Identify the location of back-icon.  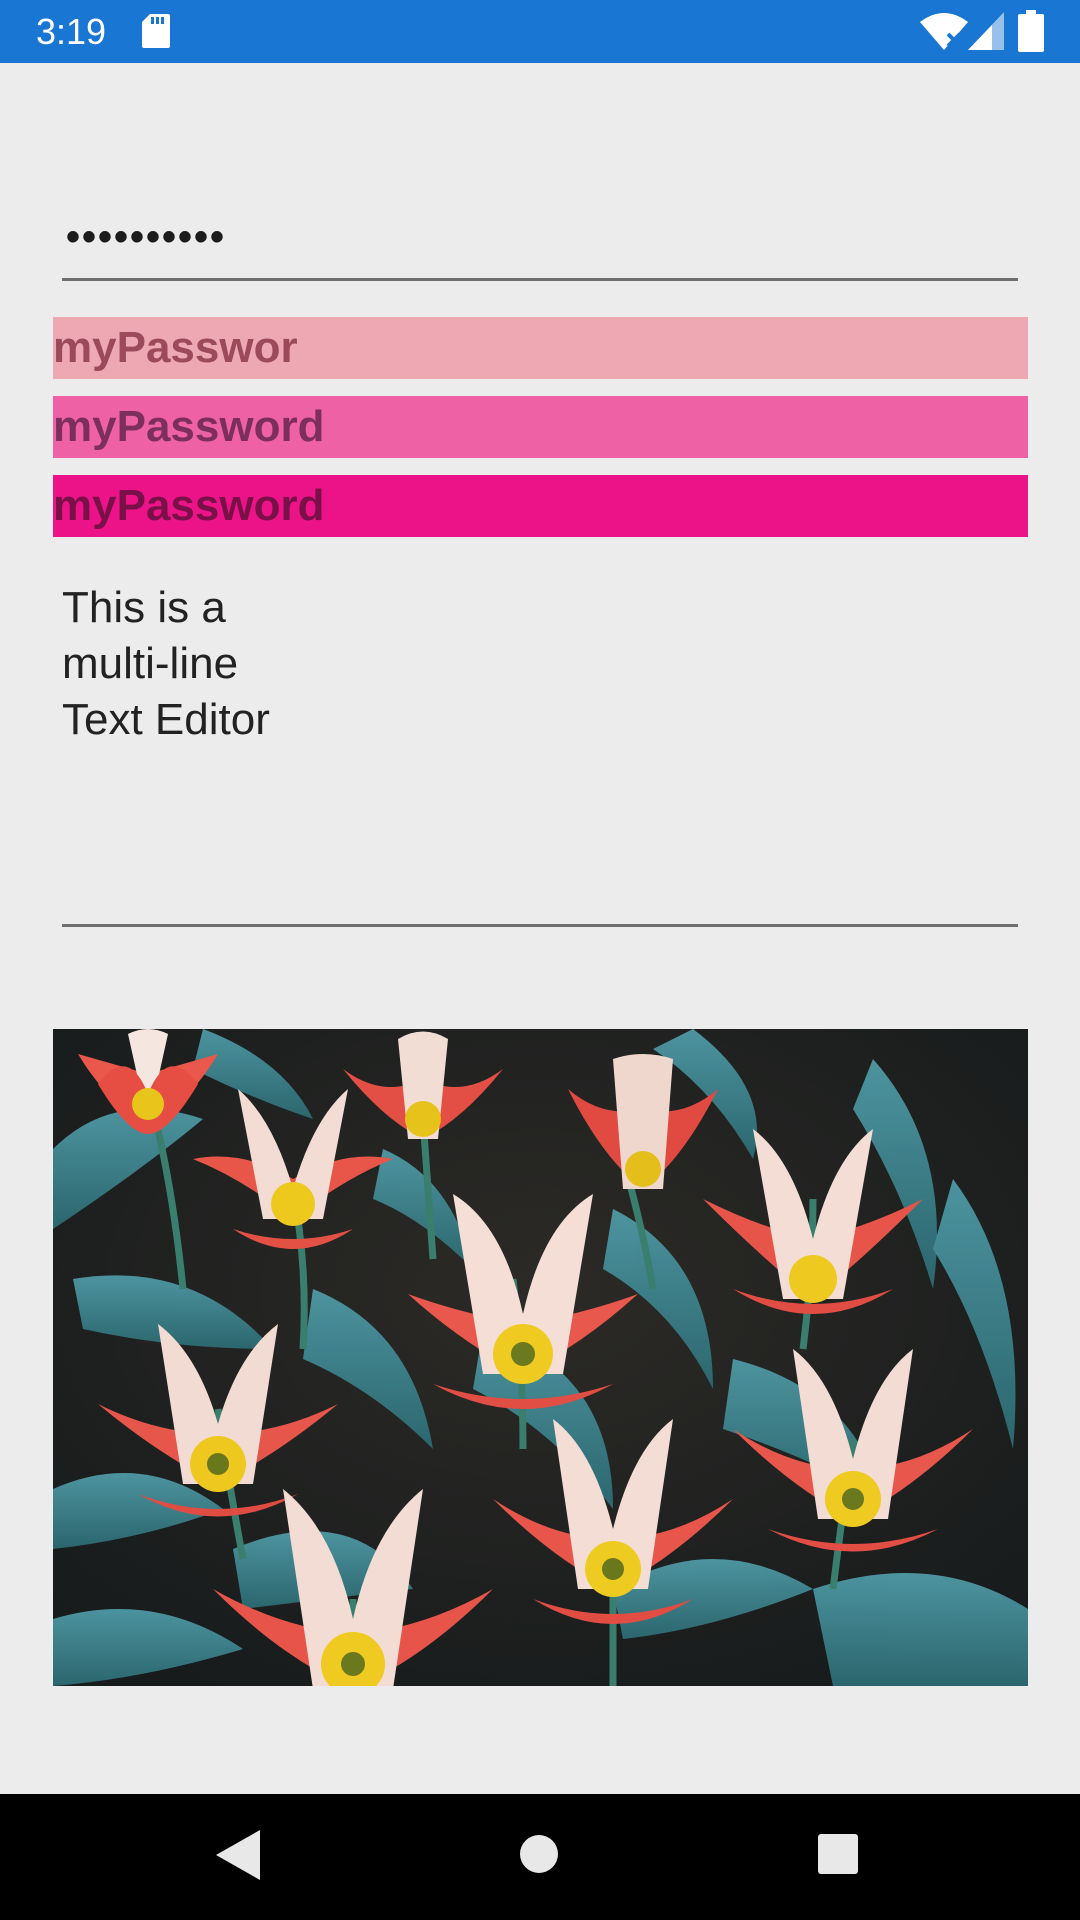
(238, 1855).